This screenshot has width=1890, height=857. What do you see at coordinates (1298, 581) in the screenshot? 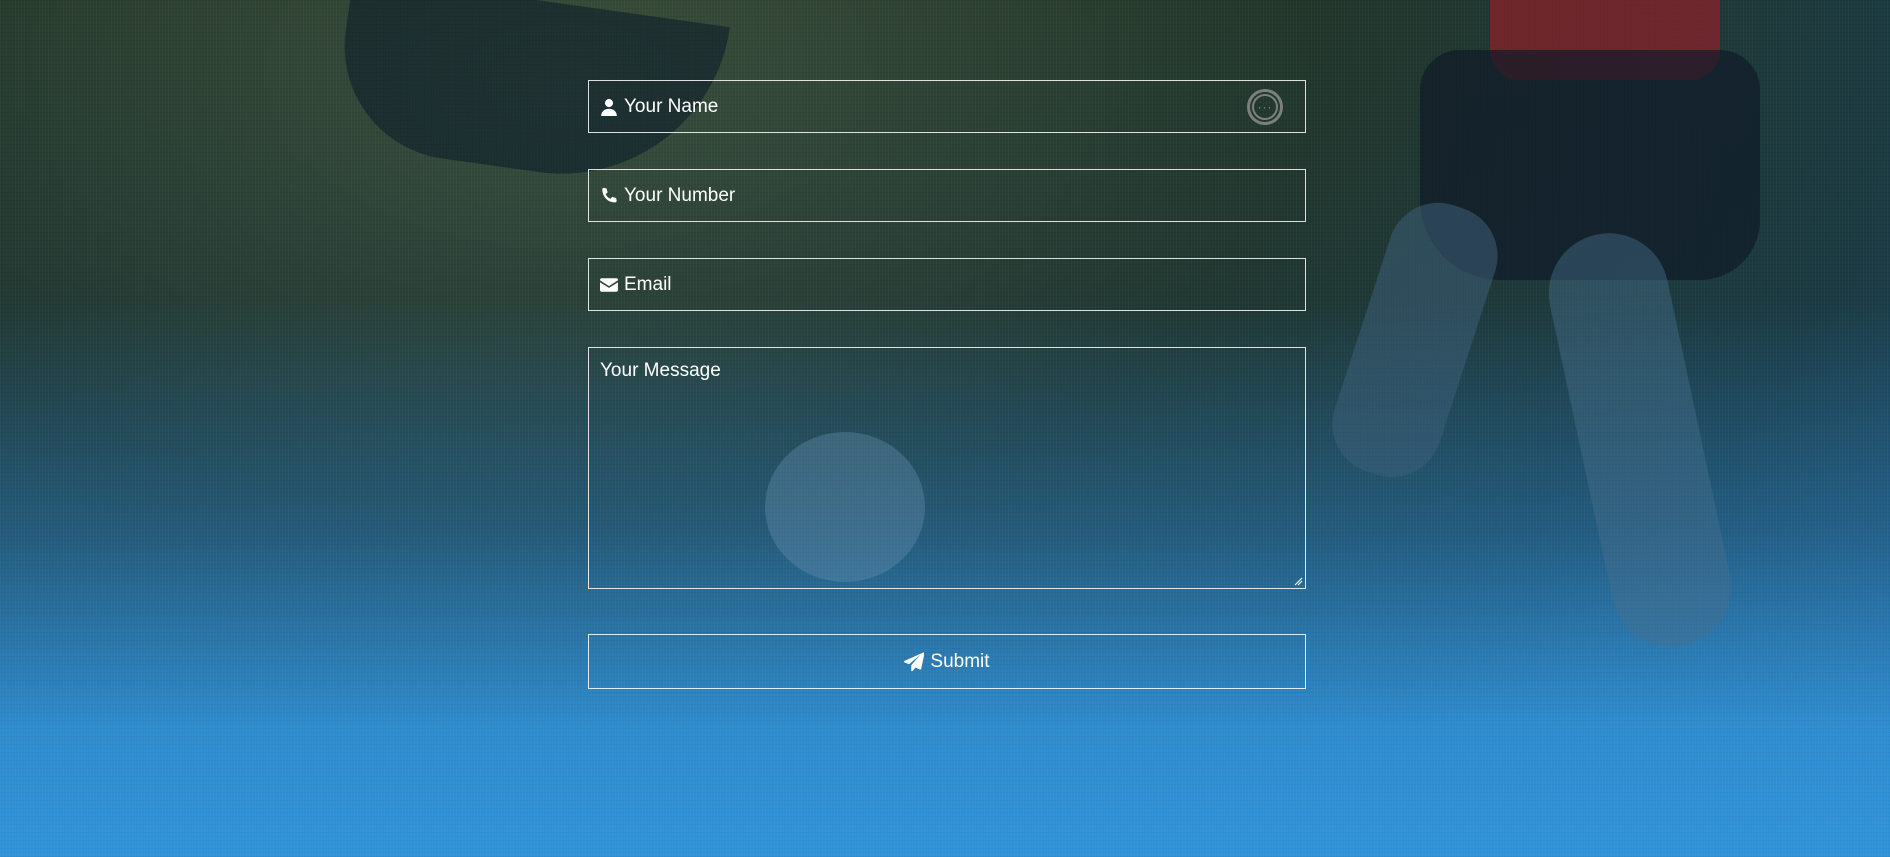
I see `resize-handle-icon` at bounding box center [1298, 581].